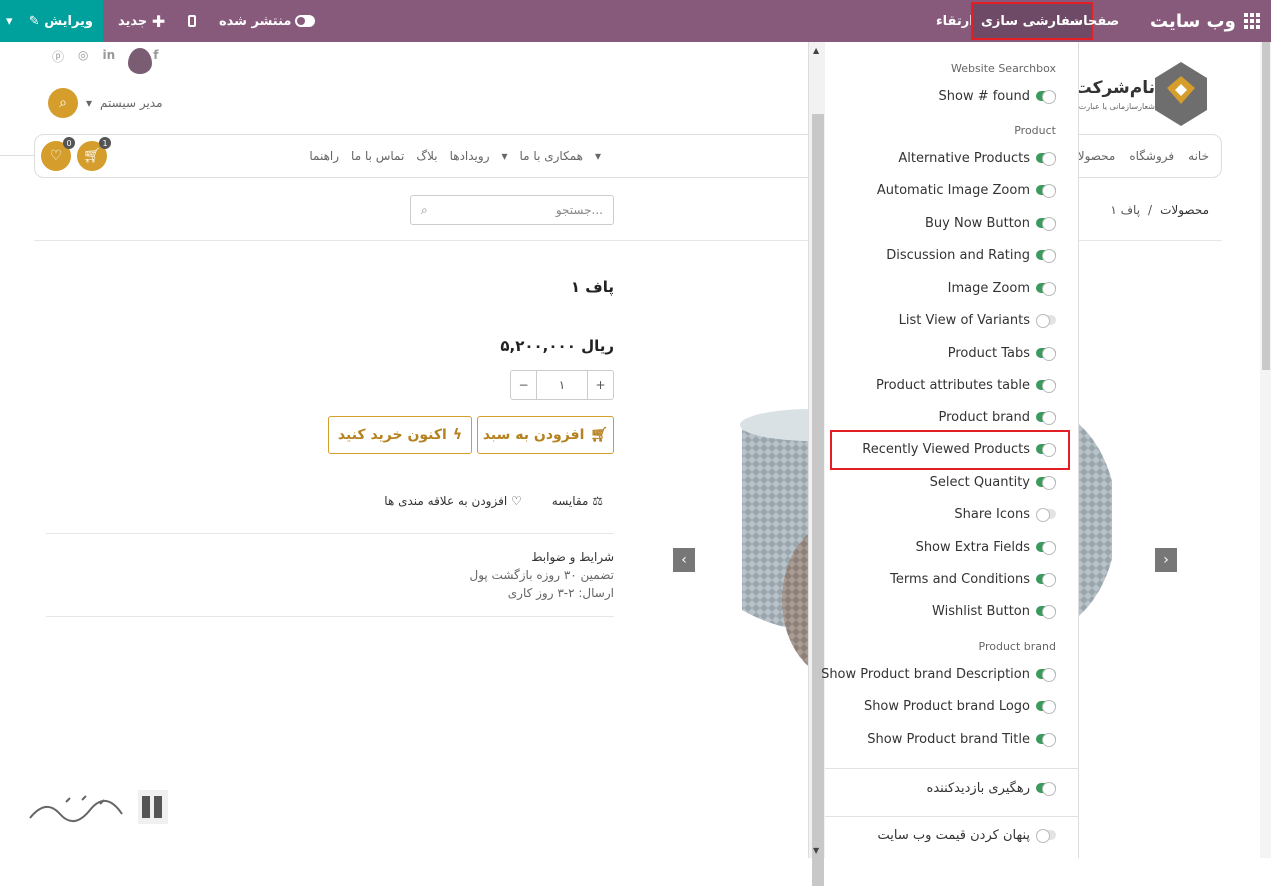 The width and height of the screenshot is (1271, 886). Describe the element at coordinates (1035, 130) in the screenshot. I see `section-product: Product` at that location.